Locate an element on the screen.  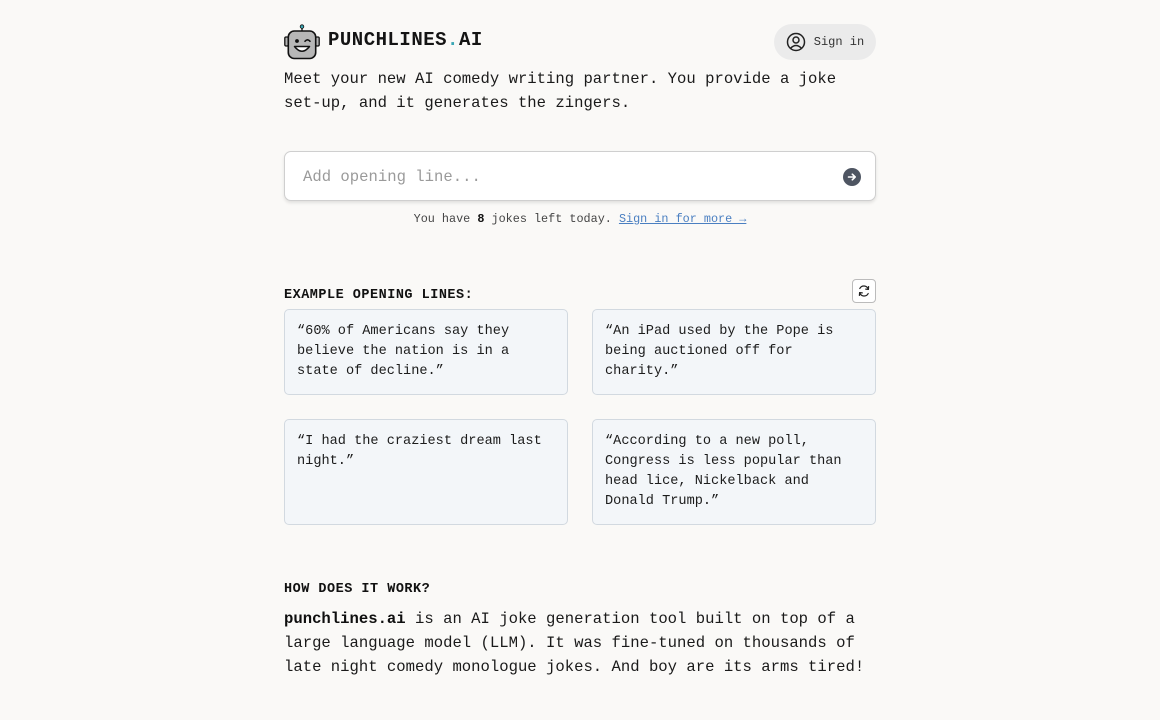
robot-face-icon is located at coordinates (302, 42).